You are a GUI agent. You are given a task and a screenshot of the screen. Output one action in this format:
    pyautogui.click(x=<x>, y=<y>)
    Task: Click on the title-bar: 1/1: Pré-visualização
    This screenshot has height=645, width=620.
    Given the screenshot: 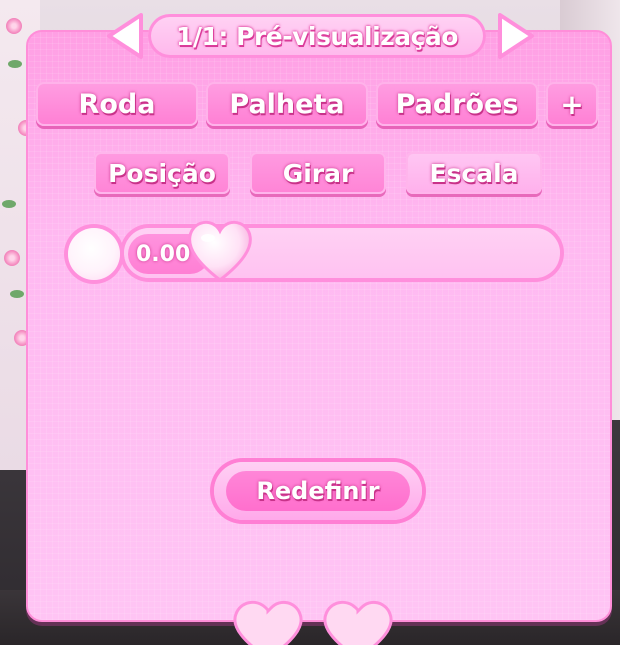 What is the action you would take?
    pyautogui.click(x=317, y=36)
    